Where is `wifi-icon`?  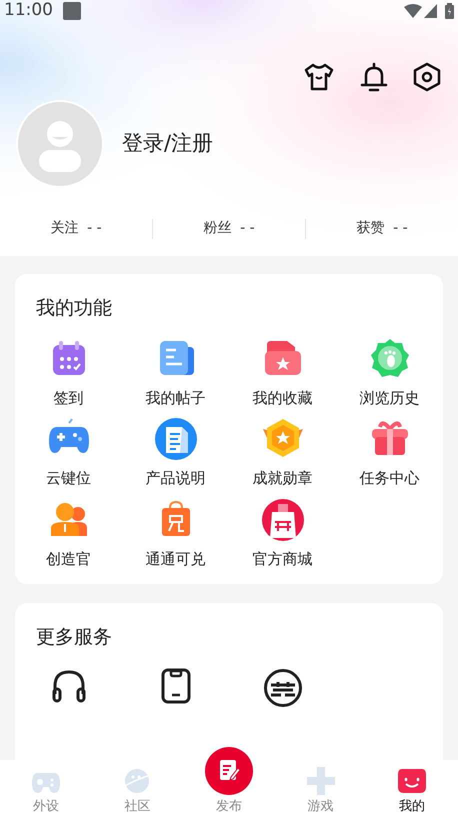
wifi-icon is located at coordinates (413, 11).